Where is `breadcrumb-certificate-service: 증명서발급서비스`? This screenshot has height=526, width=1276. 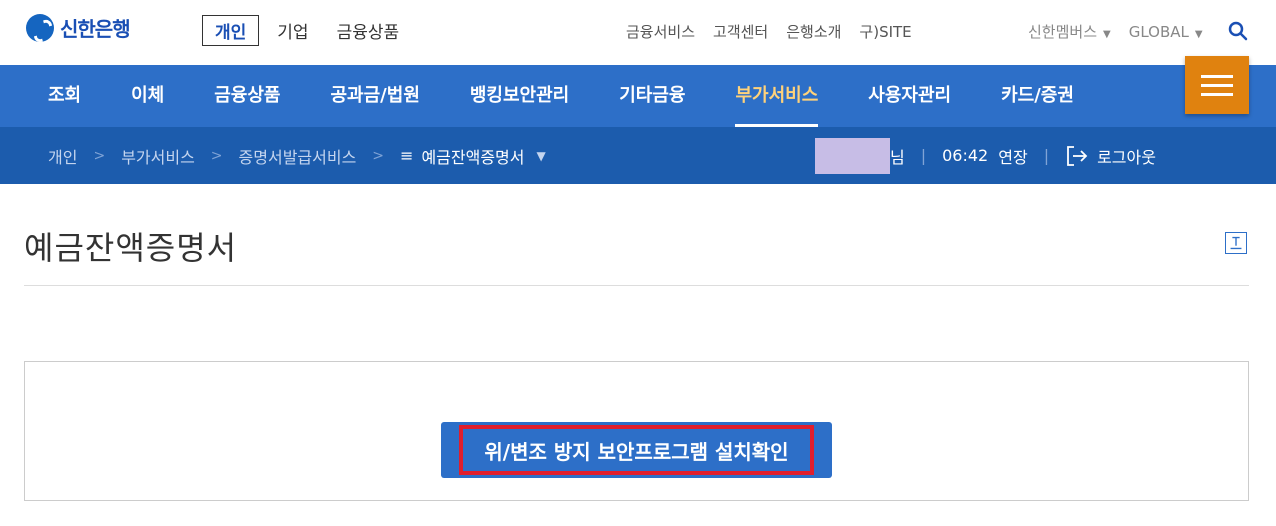
breadcrumb-certificate-service: 증명서발급서비스 is located at coordinates (298, 156).